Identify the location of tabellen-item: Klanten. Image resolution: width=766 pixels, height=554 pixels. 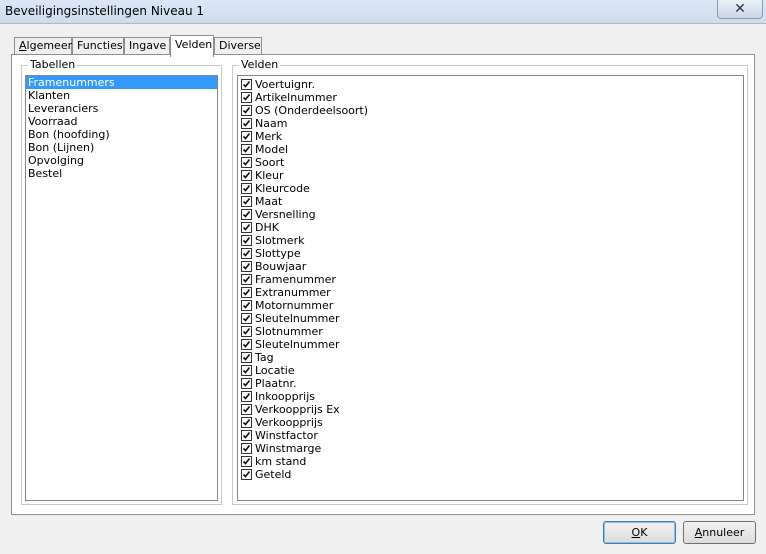
(121, 95).